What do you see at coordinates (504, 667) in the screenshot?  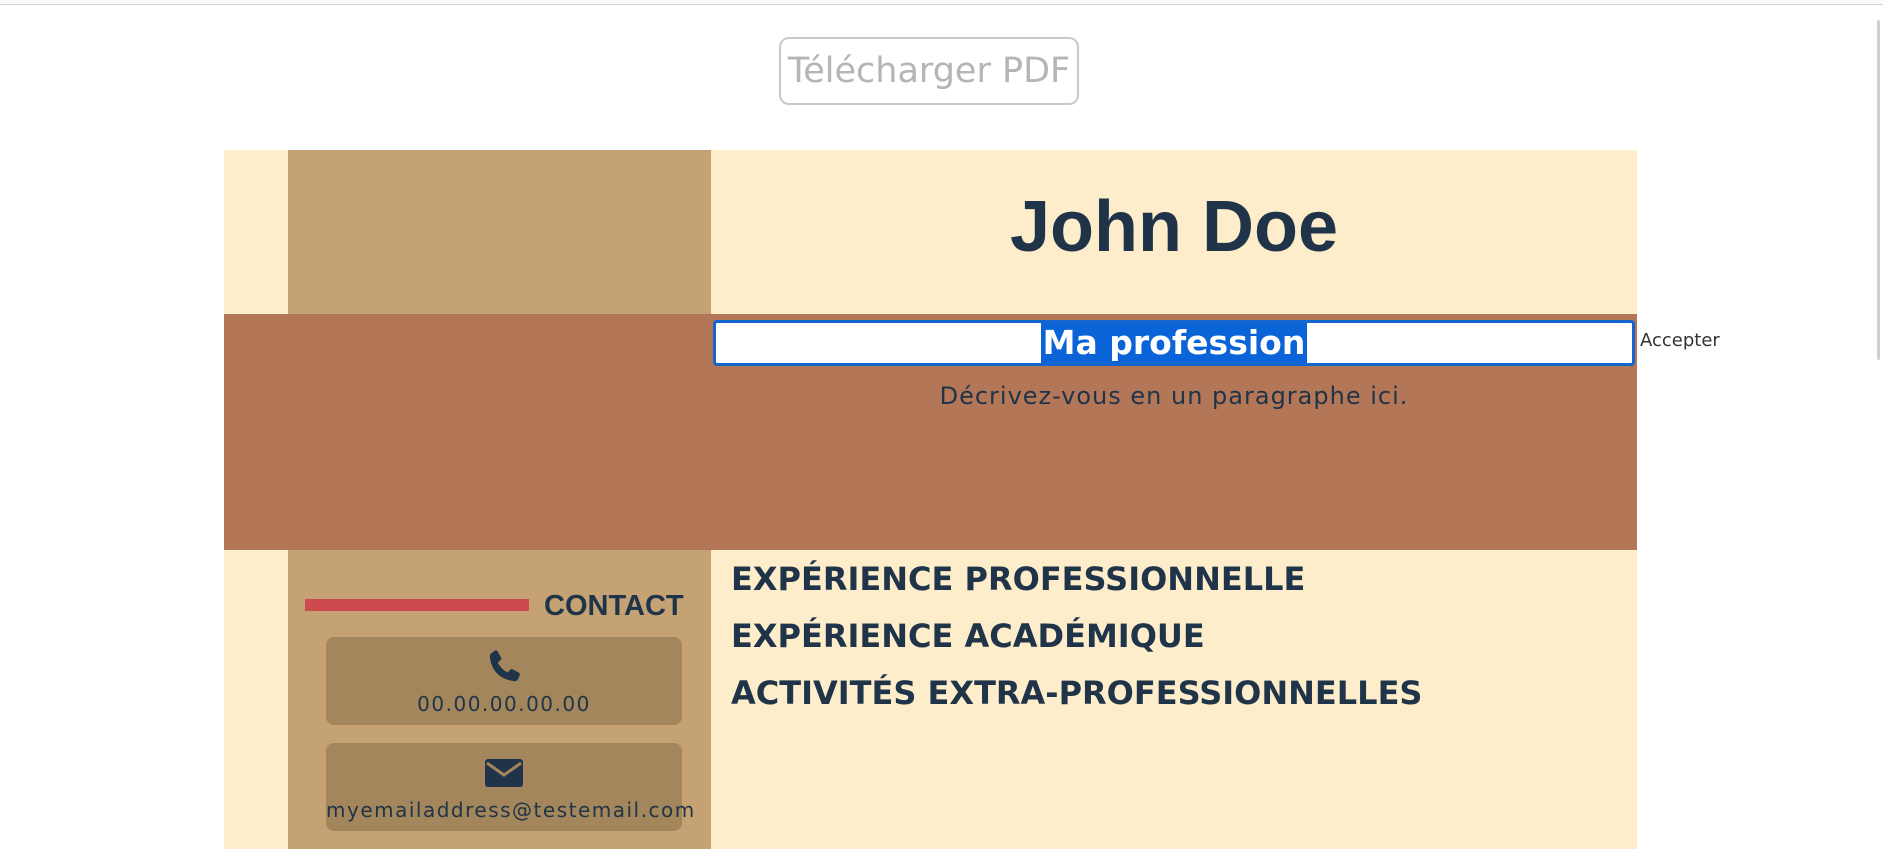 I see `phone-icon` at bounding box center [504, 667].